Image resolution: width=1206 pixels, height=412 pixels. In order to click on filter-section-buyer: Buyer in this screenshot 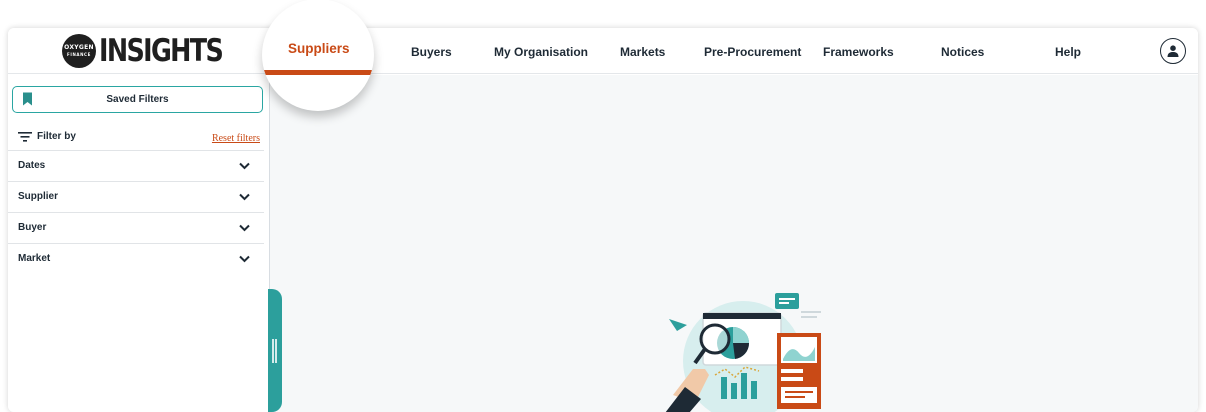, I will do `click(136, 228)`.